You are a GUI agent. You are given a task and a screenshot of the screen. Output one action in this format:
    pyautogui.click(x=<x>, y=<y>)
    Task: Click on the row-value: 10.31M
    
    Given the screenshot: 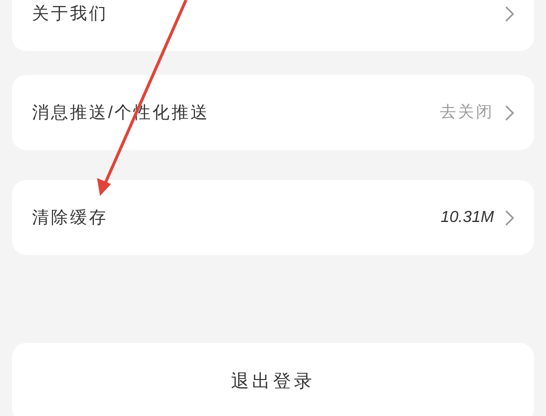 What is the action you would take?
    pyautogui.click(x=467, y=218)
    